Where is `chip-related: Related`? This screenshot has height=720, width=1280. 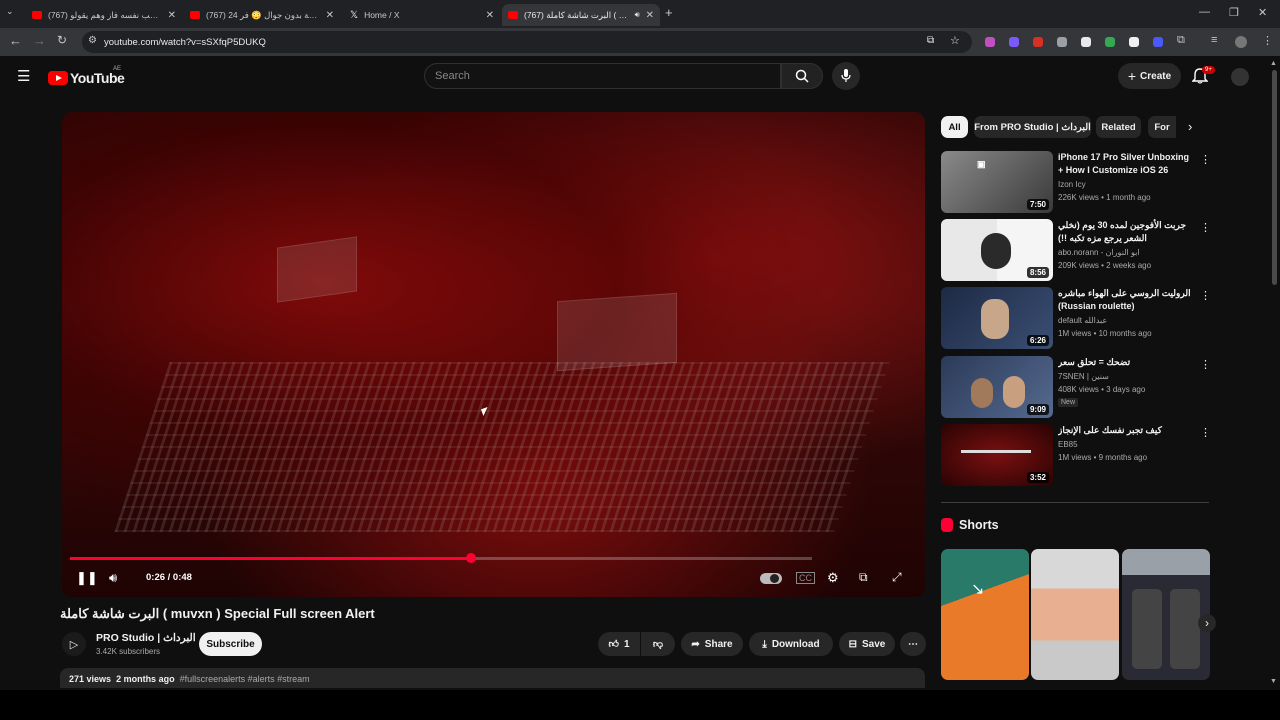 chip-related: Related is located at coordinates (1118, 127).